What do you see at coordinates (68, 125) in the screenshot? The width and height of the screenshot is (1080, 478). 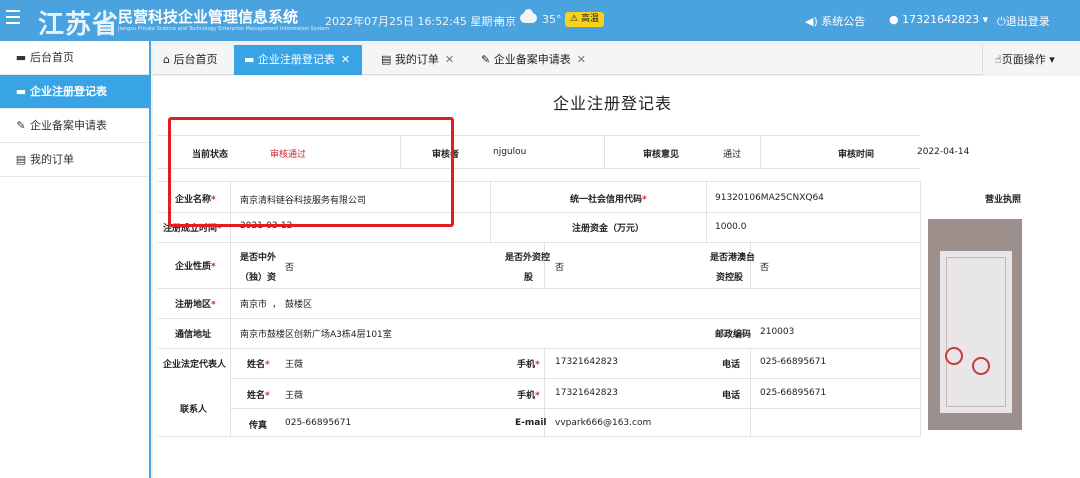 I see `sidebar-item-label: 企业备案申请表` at bounding box center [68, 125].